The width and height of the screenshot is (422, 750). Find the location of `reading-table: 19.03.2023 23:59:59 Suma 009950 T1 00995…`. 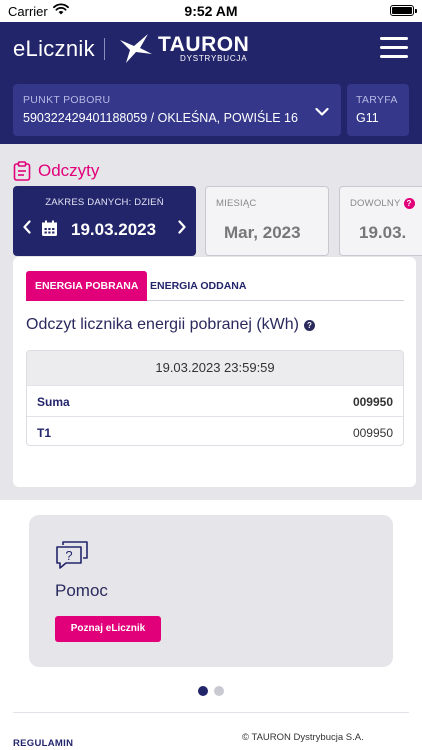

reading-table: 19.03.2023 23:59:59 Suma 009950 T1 00995… is located at coordinates (215, 398).